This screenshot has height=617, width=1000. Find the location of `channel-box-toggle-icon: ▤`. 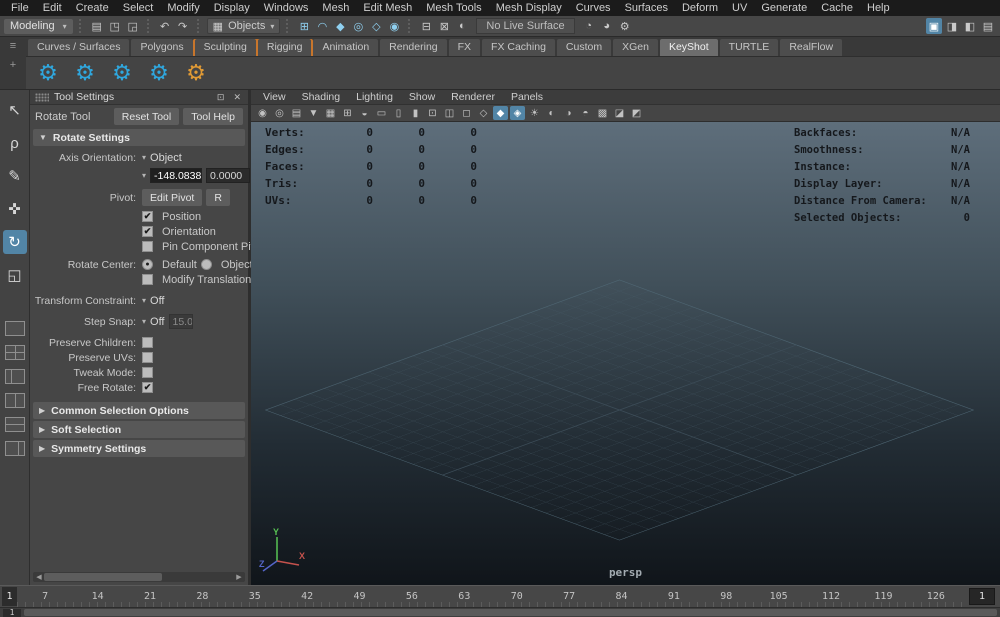

channel-box-toggle-icon: ▤ is located at coordinates (988, 26).